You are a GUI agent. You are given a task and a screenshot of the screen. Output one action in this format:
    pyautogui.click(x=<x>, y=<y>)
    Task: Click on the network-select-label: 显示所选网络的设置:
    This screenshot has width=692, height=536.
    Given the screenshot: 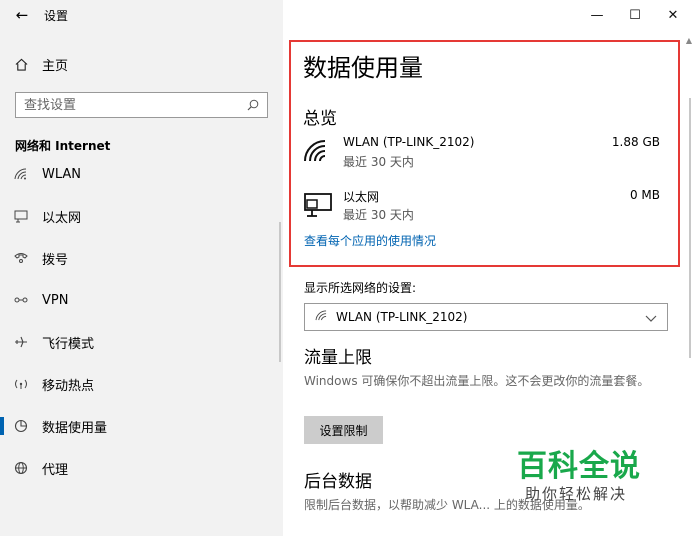 What is the action you would take?
    pyautogui.click(x=360, y=288)
    